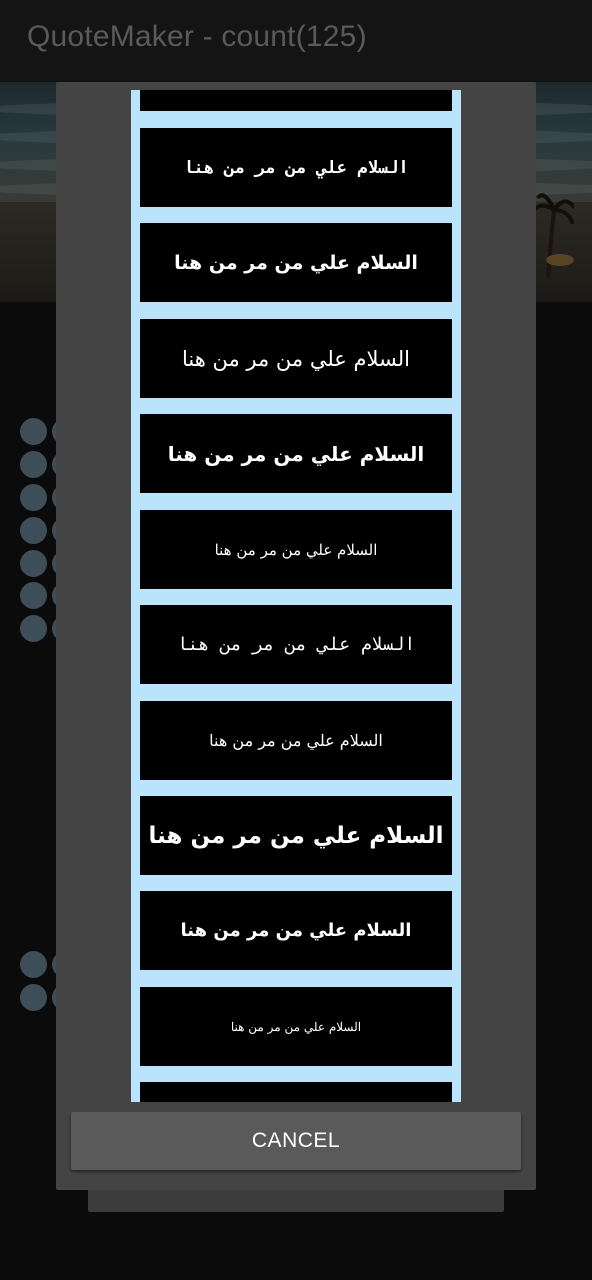 The height and width of the screenshot is (1280, 592). I want to click on app-bar: QuoteMaker - count(125), so click(296, 41).